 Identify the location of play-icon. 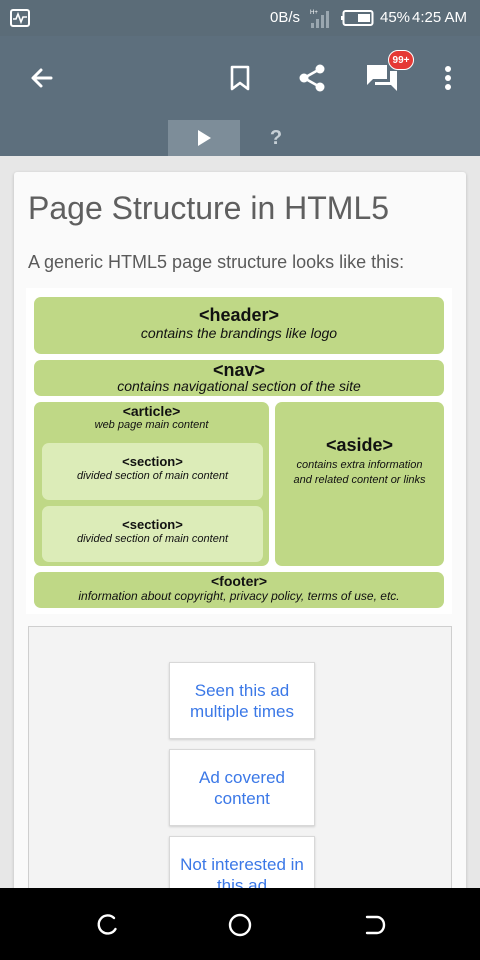
(204, 138).